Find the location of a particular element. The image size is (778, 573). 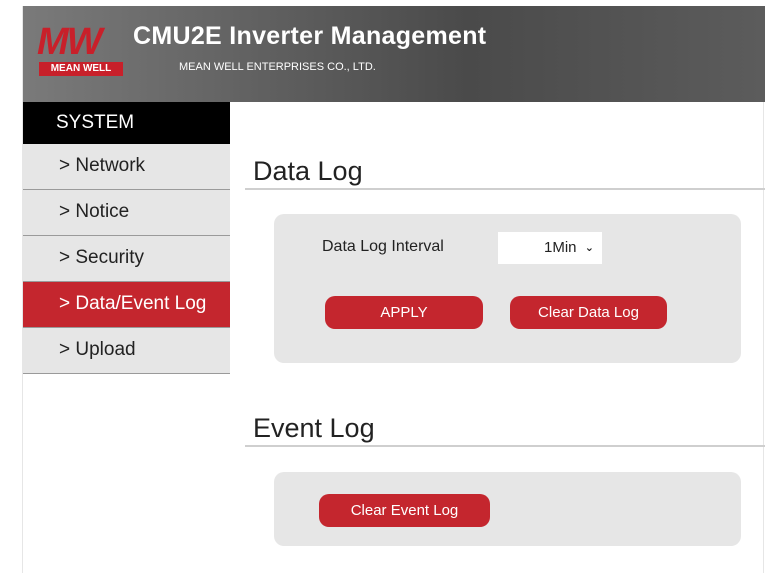

data-log-title: Data Log is located at coordinates (505, 167).